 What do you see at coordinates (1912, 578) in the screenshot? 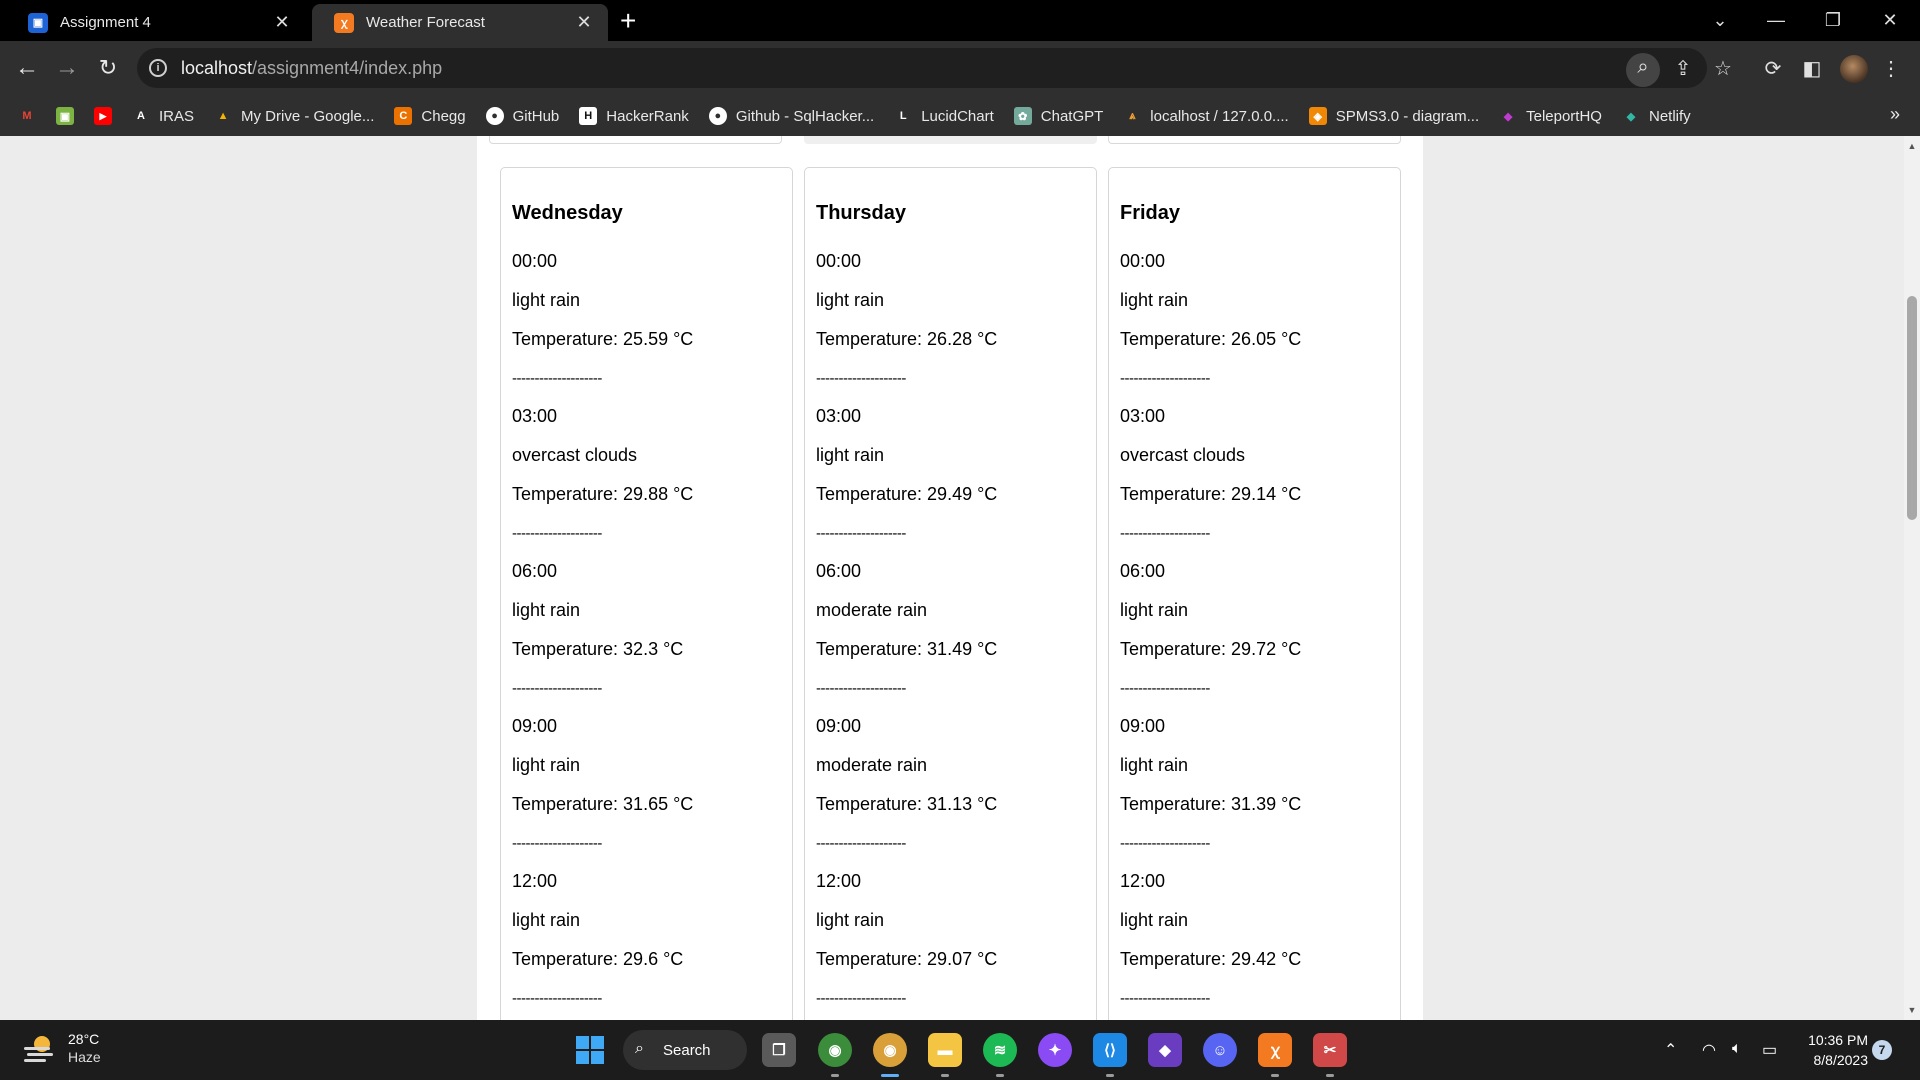
I see `page-scrollbar: ▲ ▼` at bounding box center [1912, 578].